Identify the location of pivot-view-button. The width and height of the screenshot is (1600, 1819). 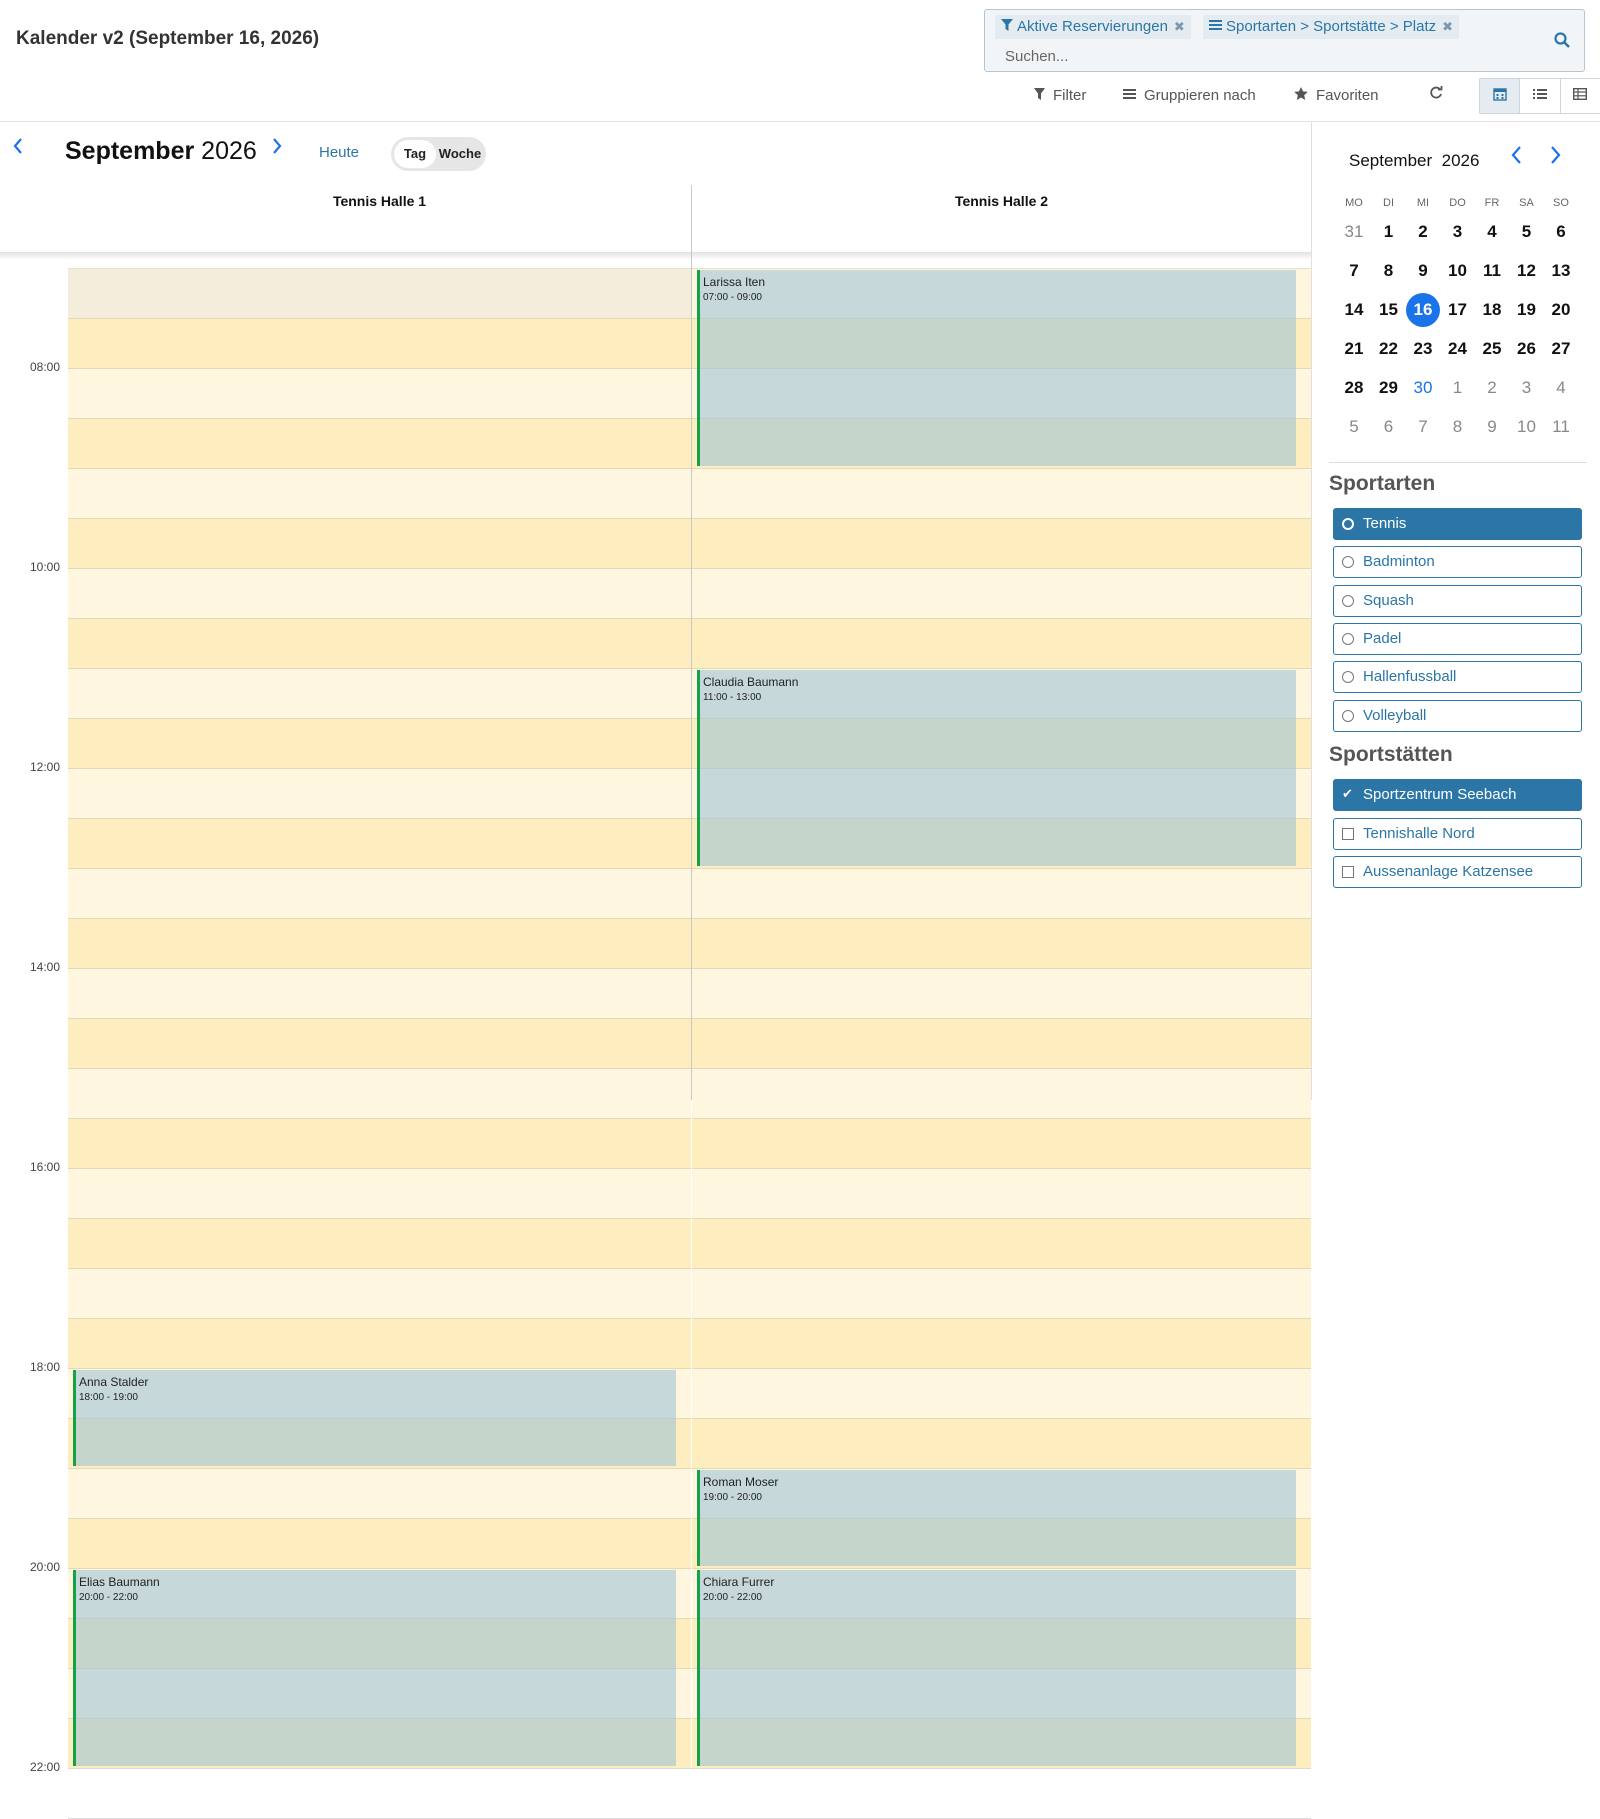
(1580, 96).